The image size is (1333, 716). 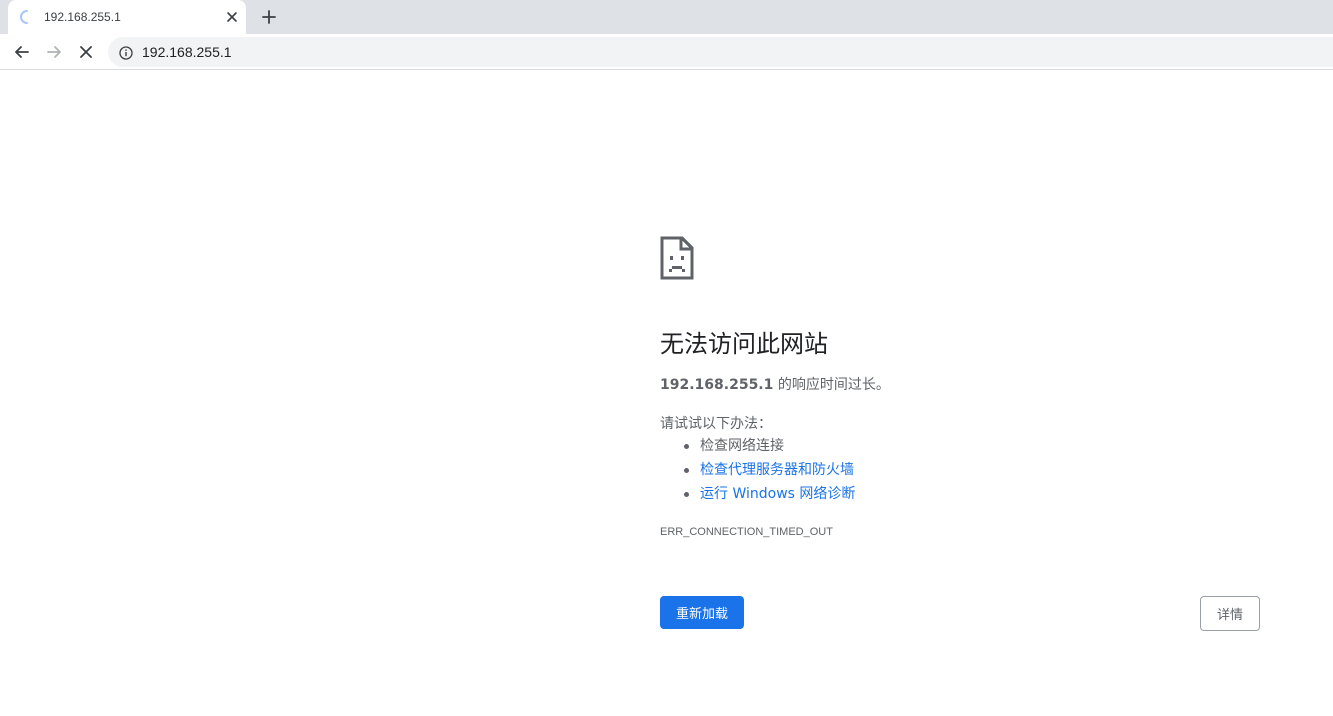 I want to click on sad-document-icon, so click(x=677, y=258).